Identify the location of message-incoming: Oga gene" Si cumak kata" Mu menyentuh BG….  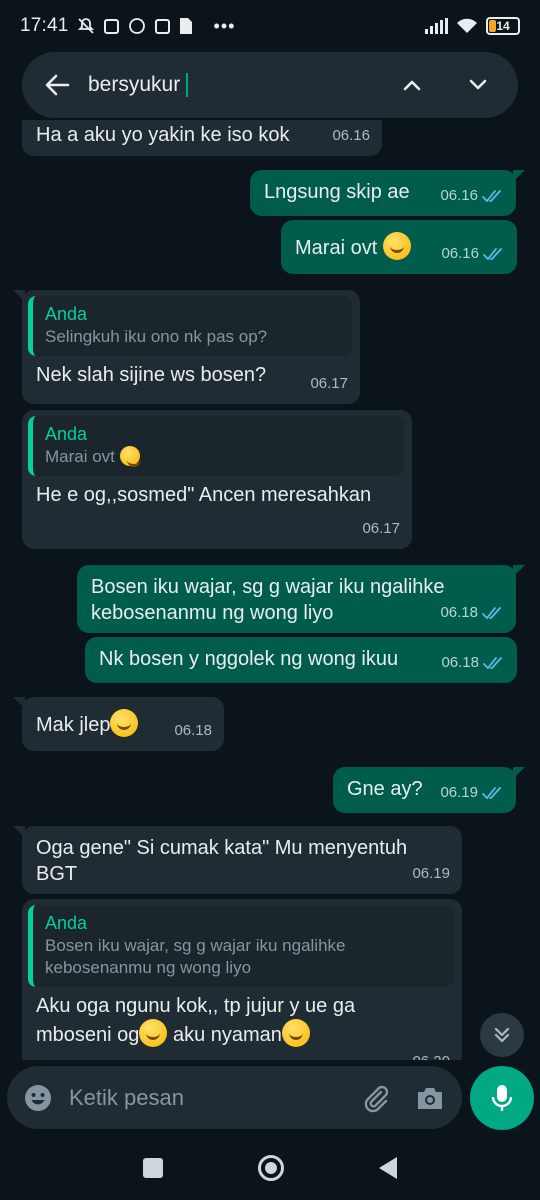
(237, 860).